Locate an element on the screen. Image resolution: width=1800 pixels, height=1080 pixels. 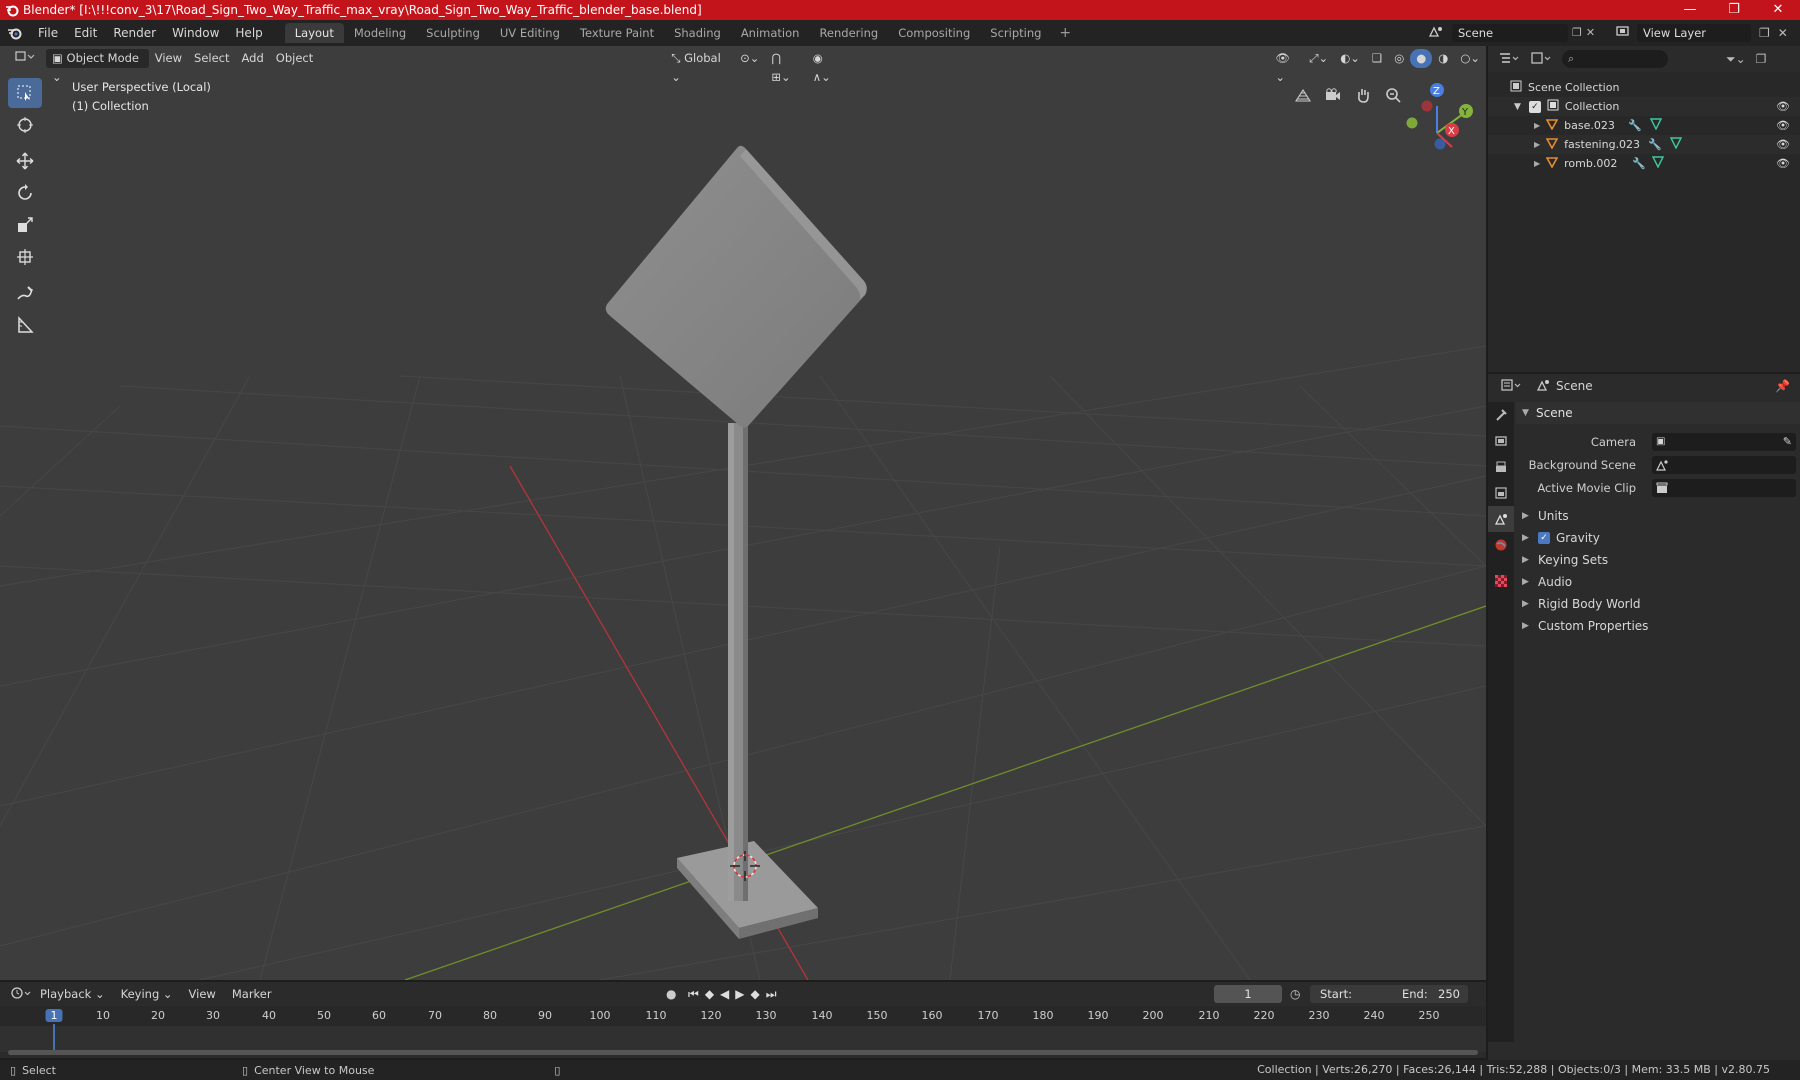
object-mode-dropdown: ▣ Object Mode ⌄ is located at coordinates (97, 66).